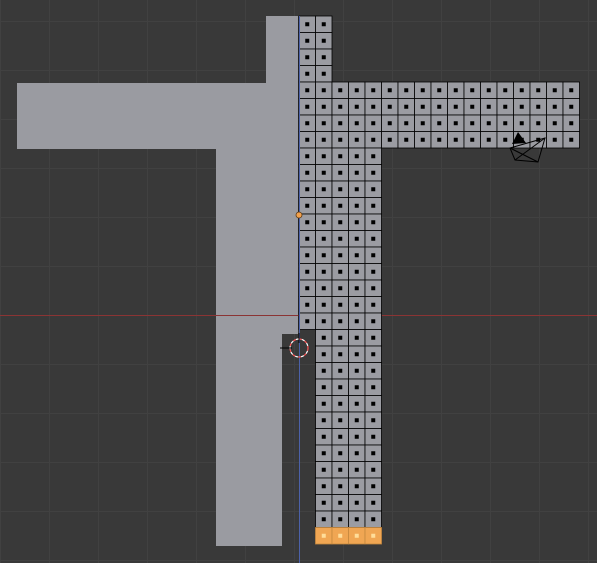  I want to click on object-origin-dot, so click(299, 215).